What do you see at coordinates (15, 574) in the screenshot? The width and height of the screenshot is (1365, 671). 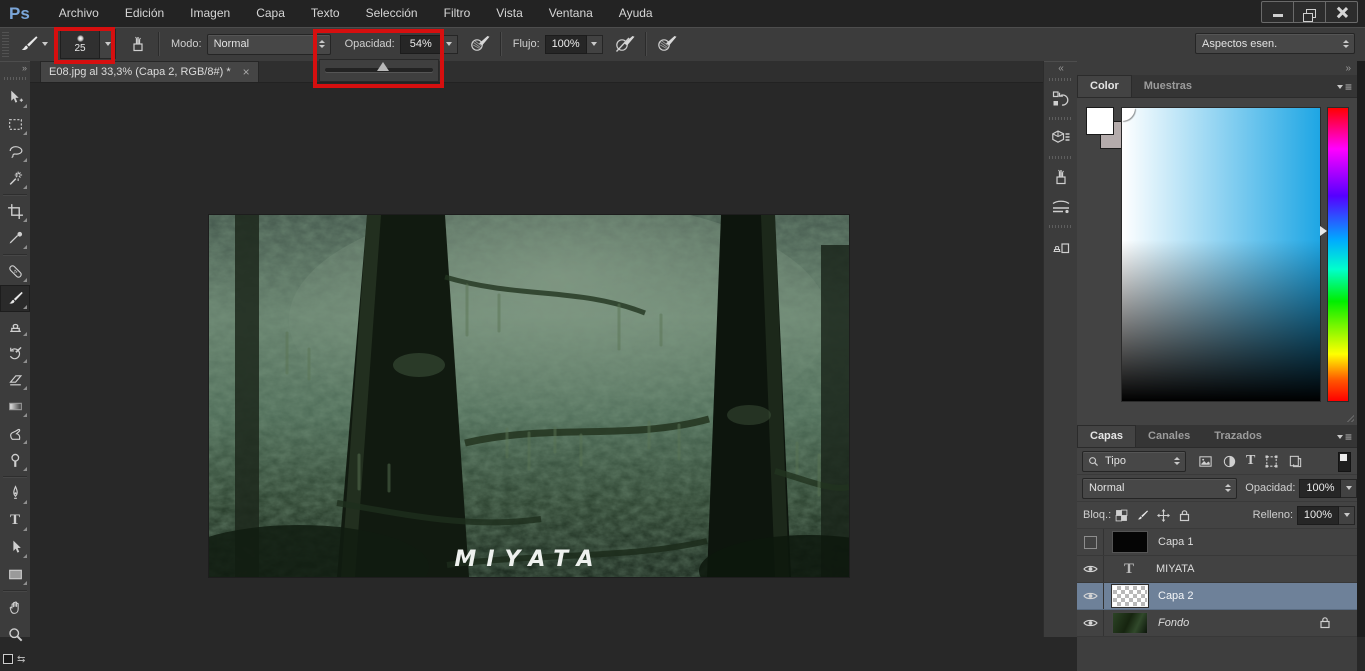 I see `tool-rectangle-shape` at bounding box center [15, 574].